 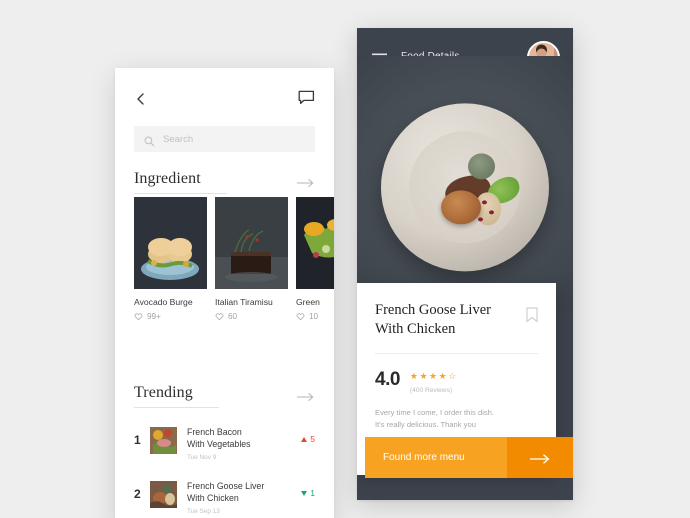 I want to click on ingredient-thumbnail-green, so click(x=315, y=243).